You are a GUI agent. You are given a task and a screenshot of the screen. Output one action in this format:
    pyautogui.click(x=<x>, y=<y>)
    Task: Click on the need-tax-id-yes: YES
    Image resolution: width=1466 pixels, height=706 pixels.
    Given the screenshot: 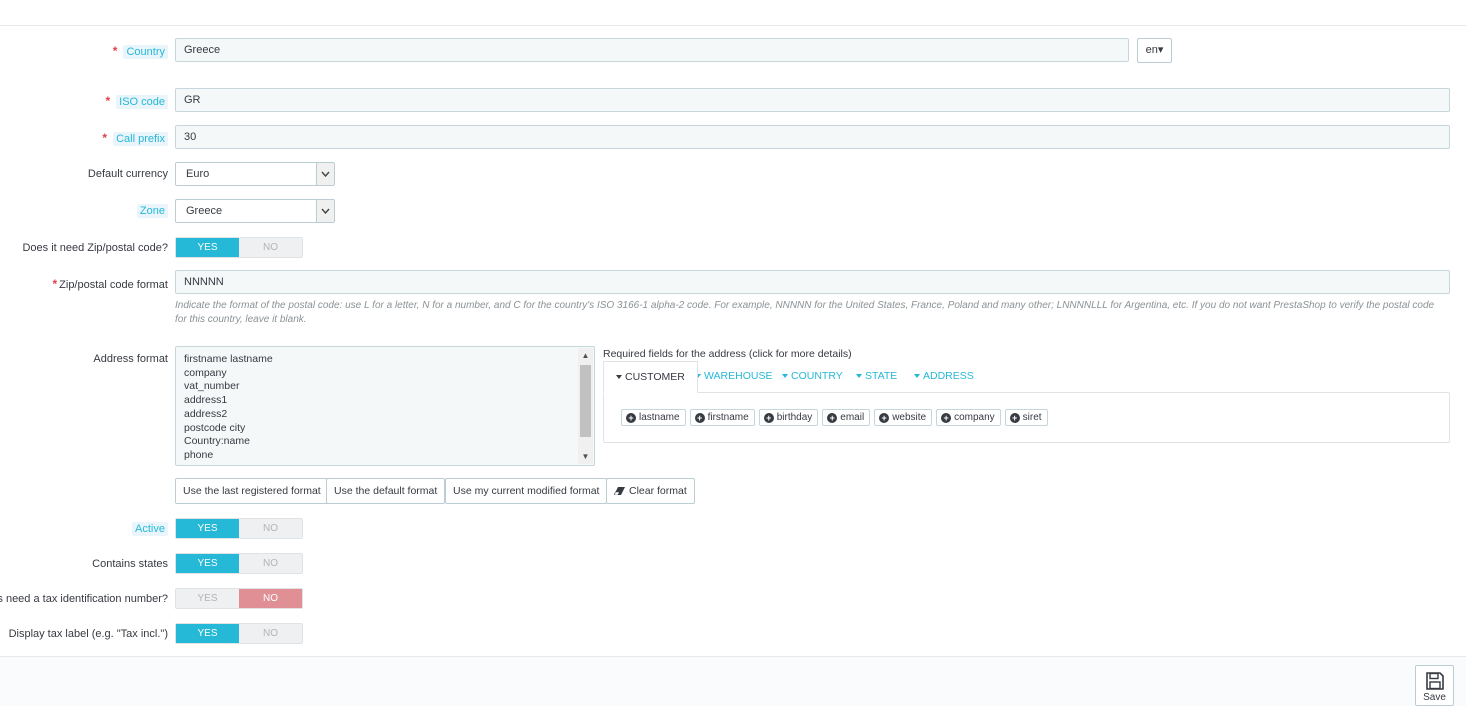 What is the action you would take?
    pyautogui.click(x=207, y=598)
    